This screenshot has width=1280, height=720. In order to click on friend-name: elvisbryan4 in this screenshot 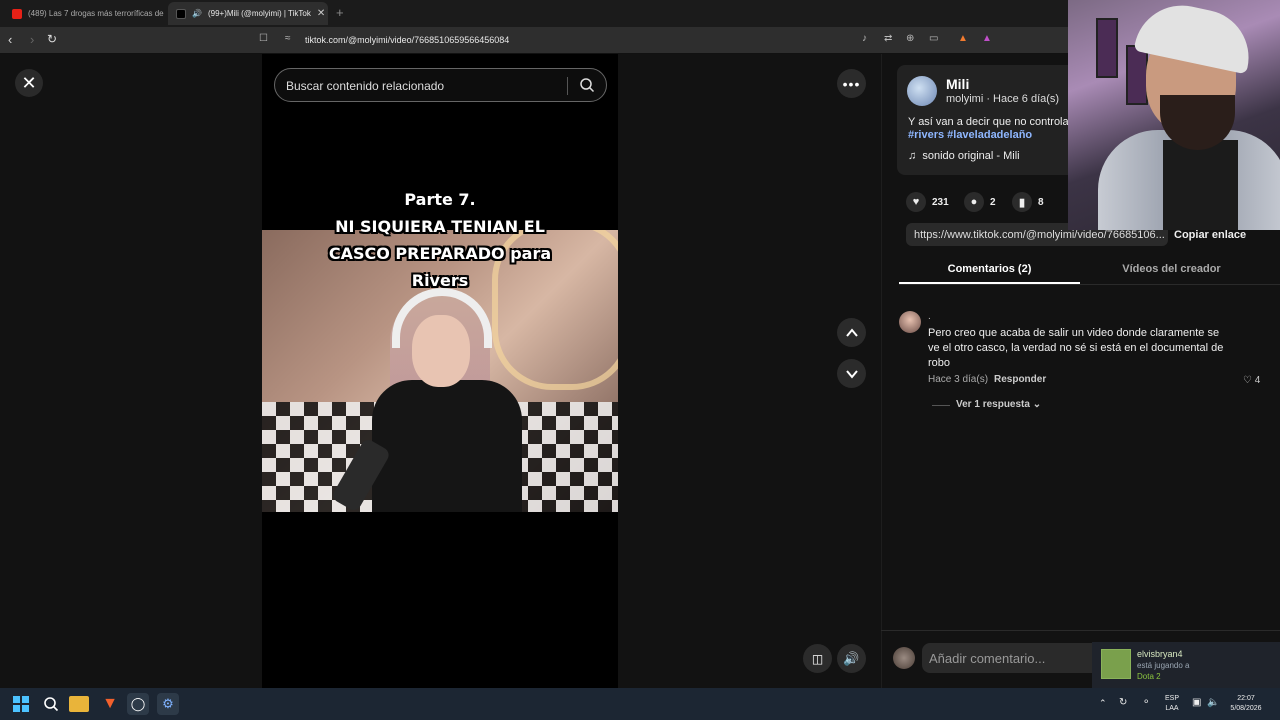, I will do `click(1160, 654)`.